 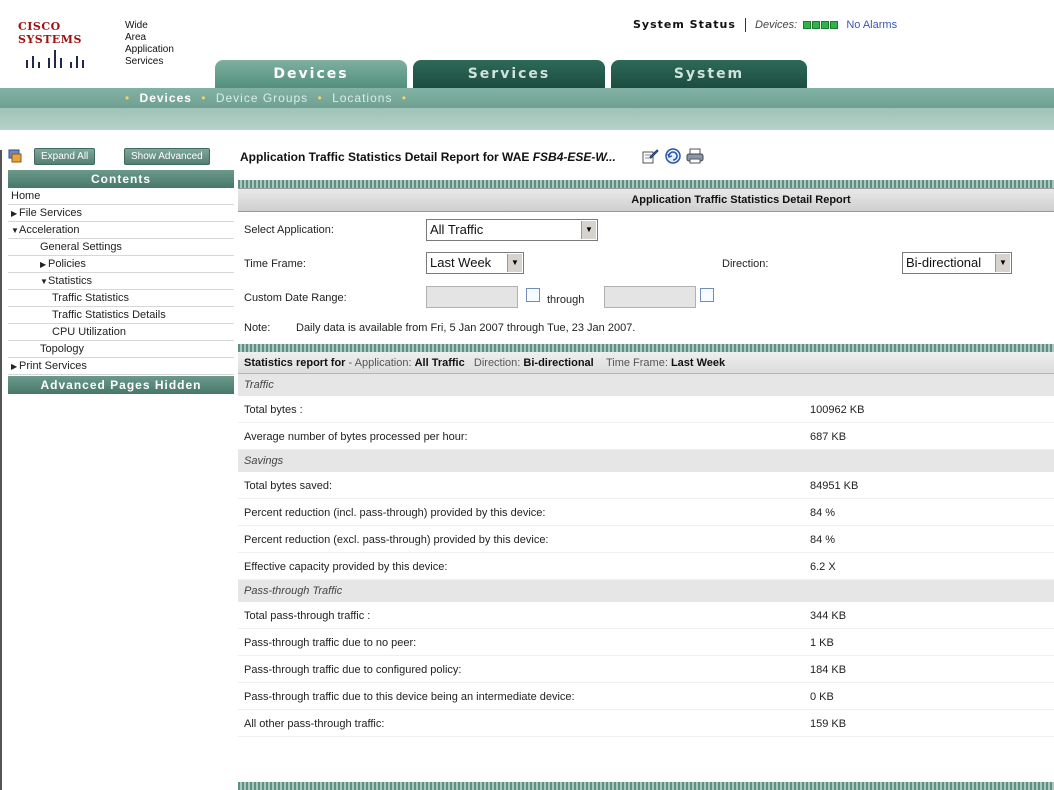 What do you see at coordinates (89, 332) in the screenshot?
I see `sidebar-item-label: CPU Utilization` at bounding box center [89, 332].